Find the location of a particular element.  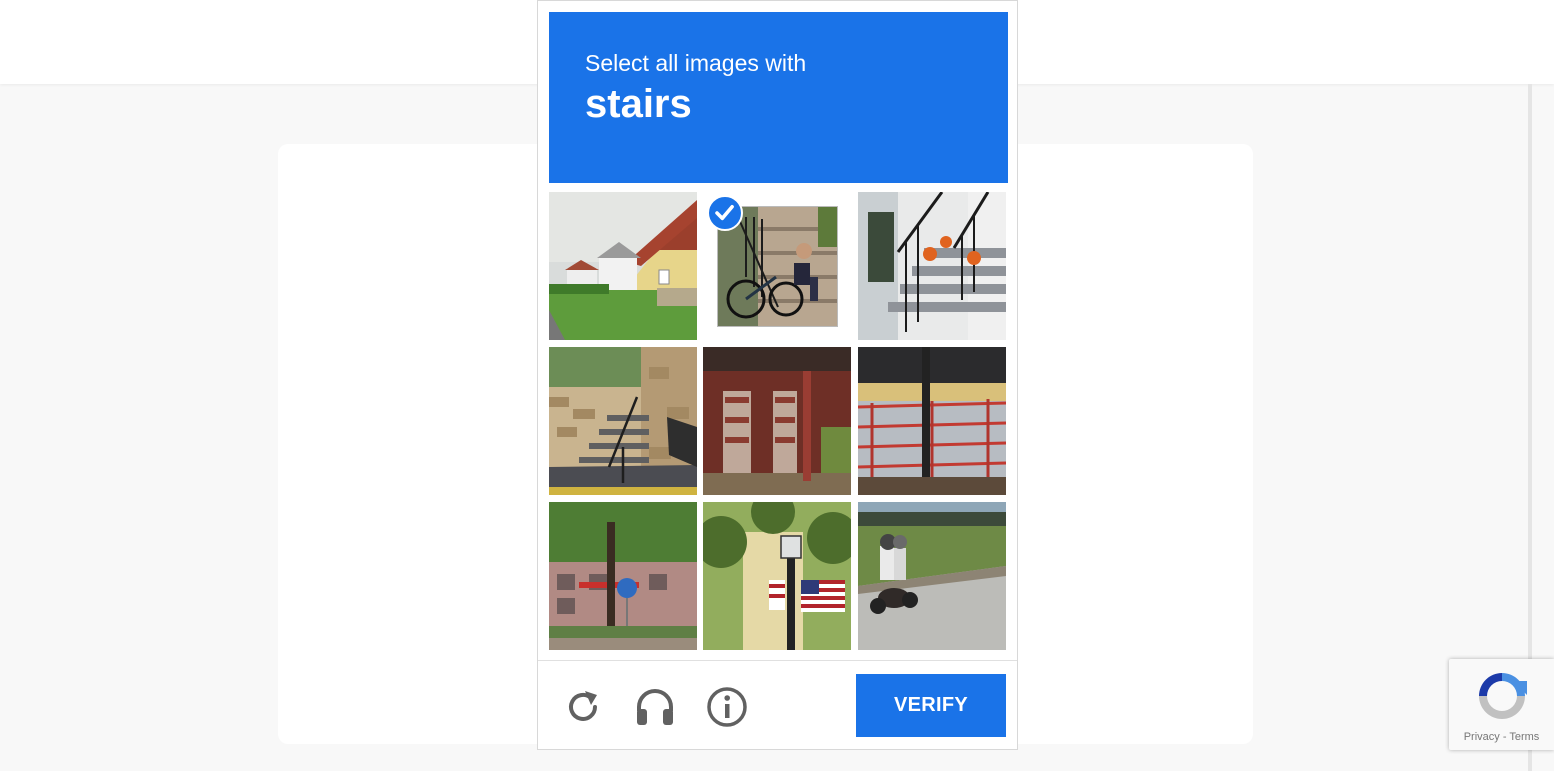

instruction-target: stairs is located at coordinates (638, 104).